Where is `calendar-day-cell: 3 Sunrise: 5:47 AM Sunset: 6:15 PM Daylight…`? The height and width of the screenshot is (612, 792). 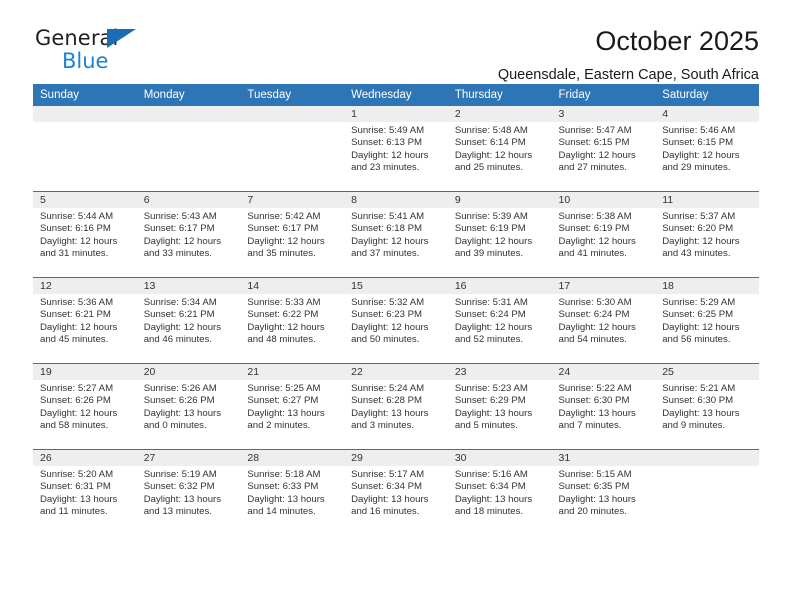
calendar-day-cell: 3 Sunrise: 5:47 AM Sunset: 6:15 PM Daylight… is located at coordinates (603, 149).